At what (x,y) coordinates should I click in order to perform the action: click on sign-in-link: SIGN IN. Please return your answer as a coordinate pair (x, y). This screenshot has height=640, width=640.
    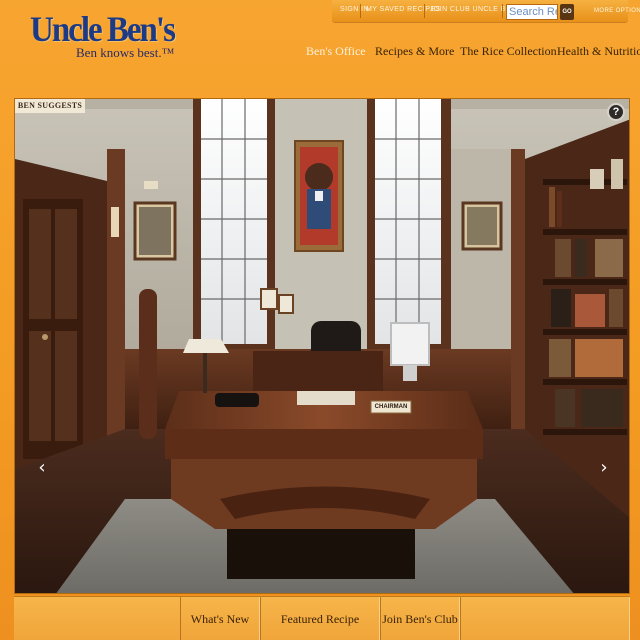
    Looking at the image, I should click on (354, 11).